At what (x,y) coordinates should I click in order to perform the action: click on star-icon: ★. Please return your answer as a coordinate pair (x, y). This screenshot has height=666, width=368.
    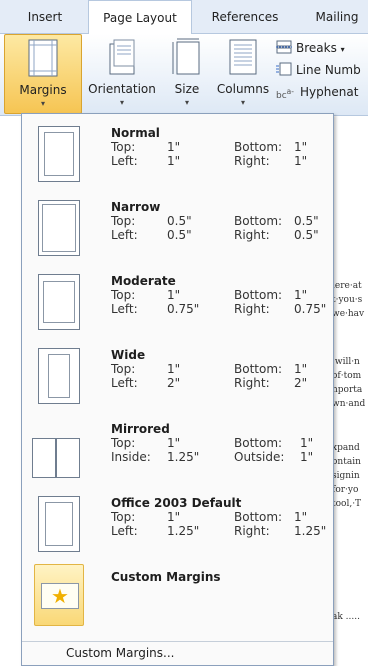
    Looking at the image, I should click on (60, 596).